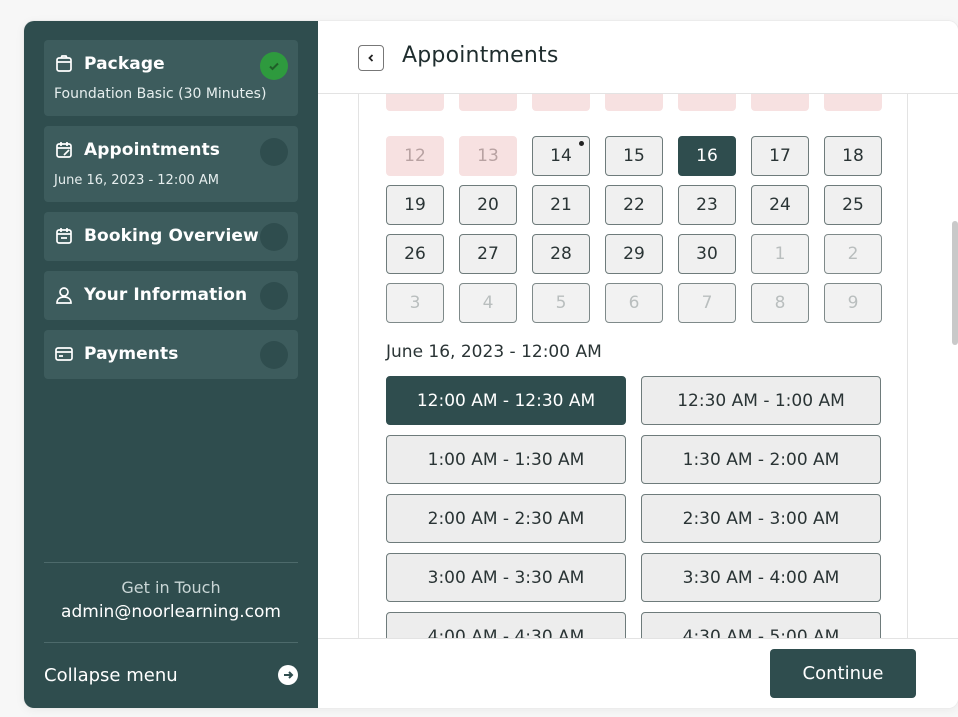  I want to click on page-title: Appointments, so click(480, 55).